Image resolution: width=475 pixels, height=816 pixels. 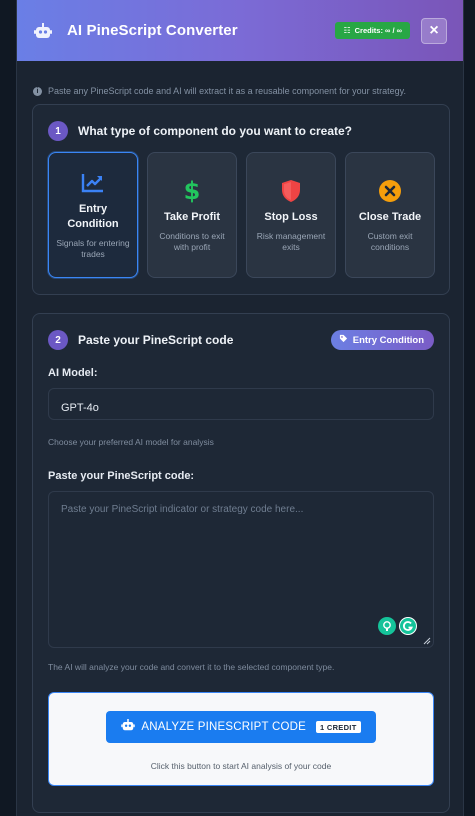 I want to click on shield-icon, so click(x=291, y=191).